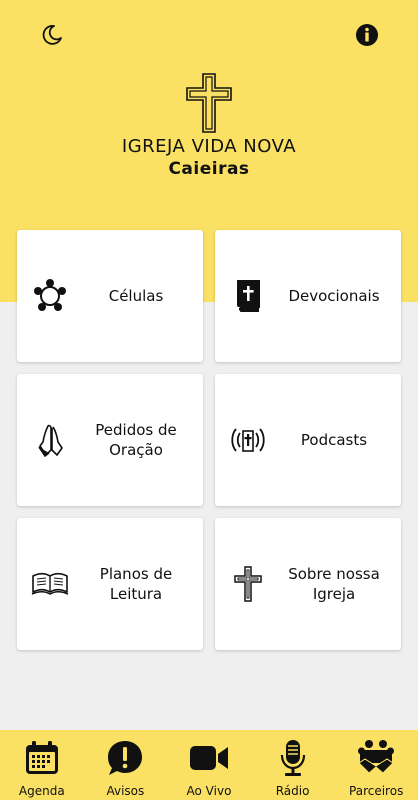 This screenshot has height=800, width=418. I want to click on microphone-icon, so click(293, 758).